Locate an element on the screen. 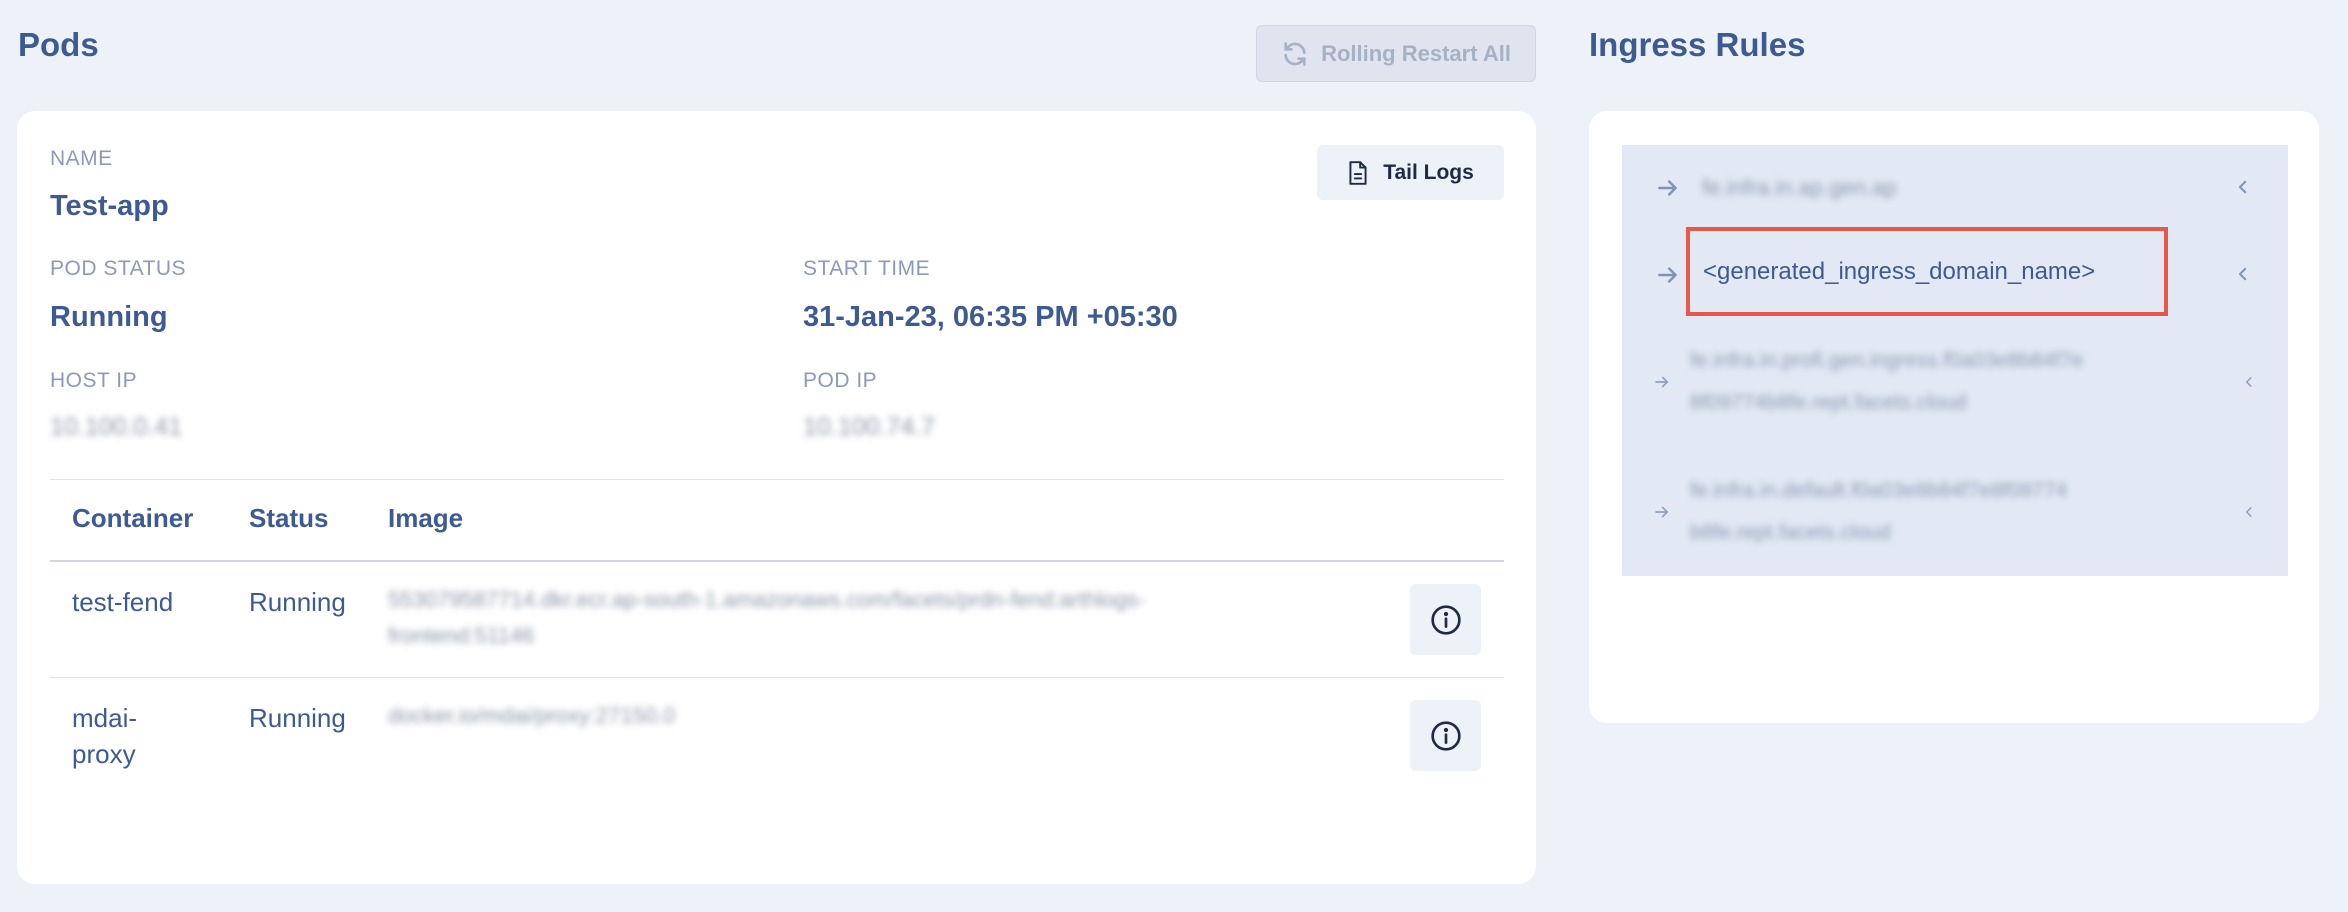  pod-status-value: Running is located at coordinates (109, 317).